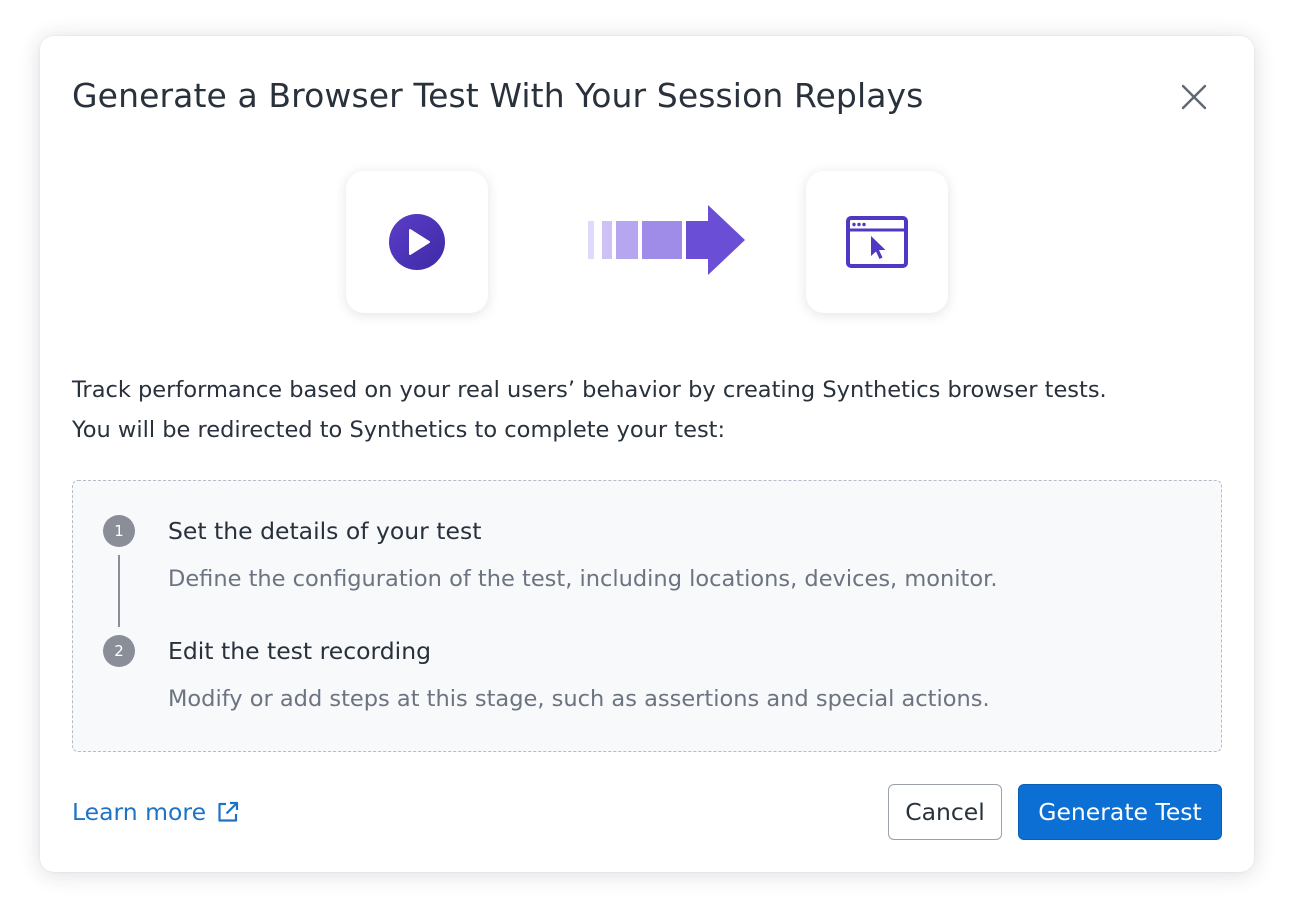 Image resolution: width=1294 pixels, height=916 pixels. What do you see at coordinates (119, 531) in the screenshot?
I see `step-number-1: 1` at bounding box center [119, 531].